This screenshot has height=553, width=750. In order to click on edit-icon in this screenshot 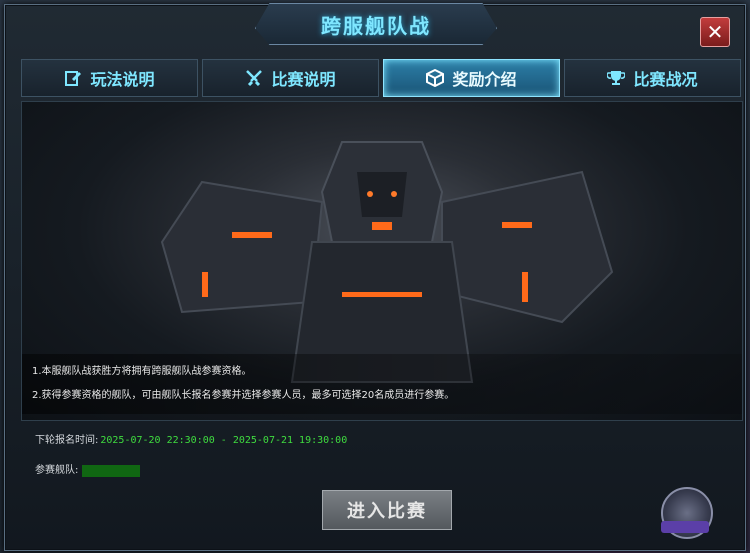, I will do `click(73, 78)`.